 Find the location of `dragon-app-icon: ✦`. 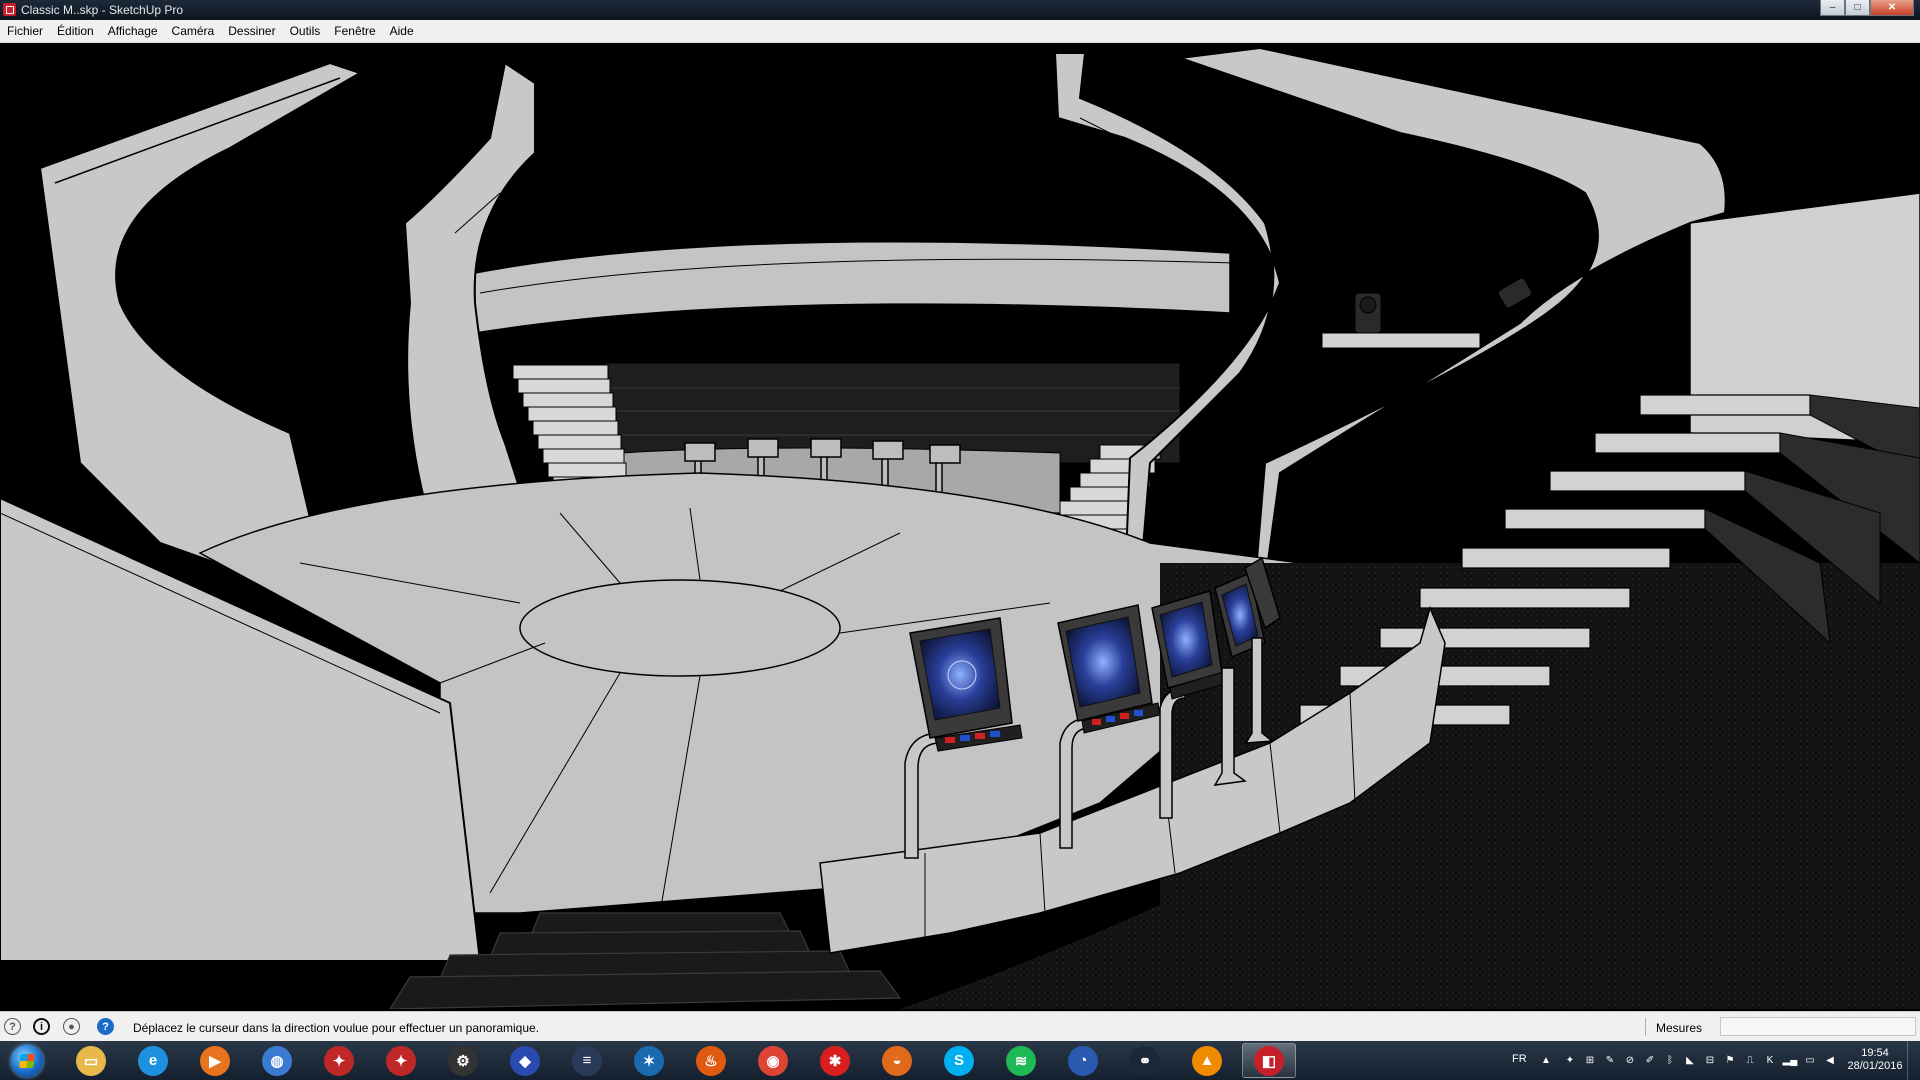

dragon-app-icon: ✦ is located at coordinates (339, 1060).